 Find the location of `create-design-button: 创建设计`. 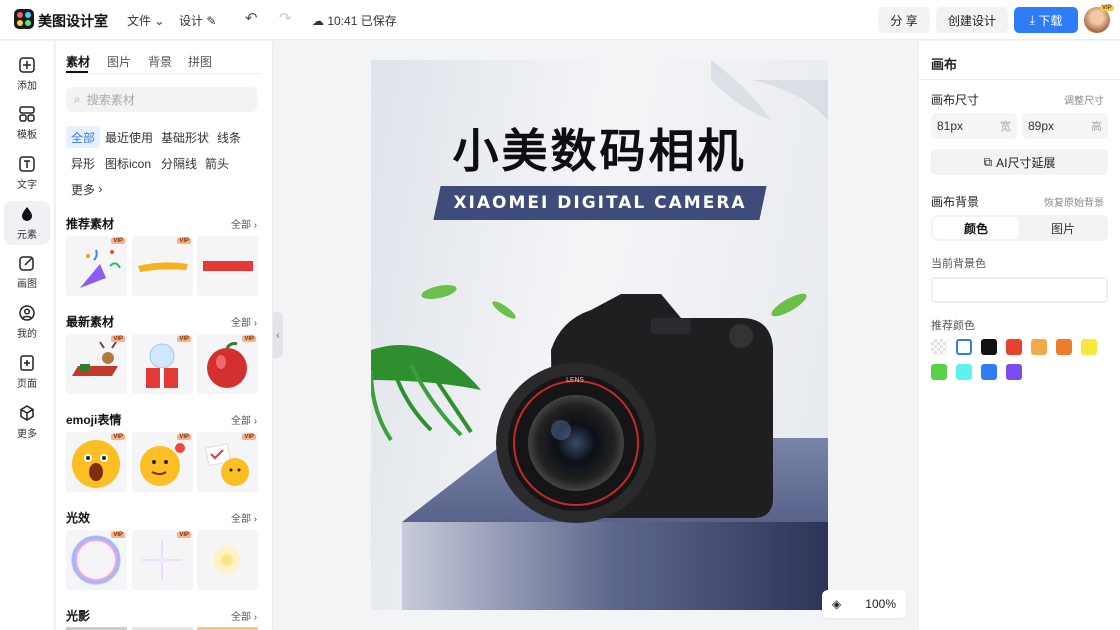

create-design-button: 创建设计 is located at coordinates (972, 20).